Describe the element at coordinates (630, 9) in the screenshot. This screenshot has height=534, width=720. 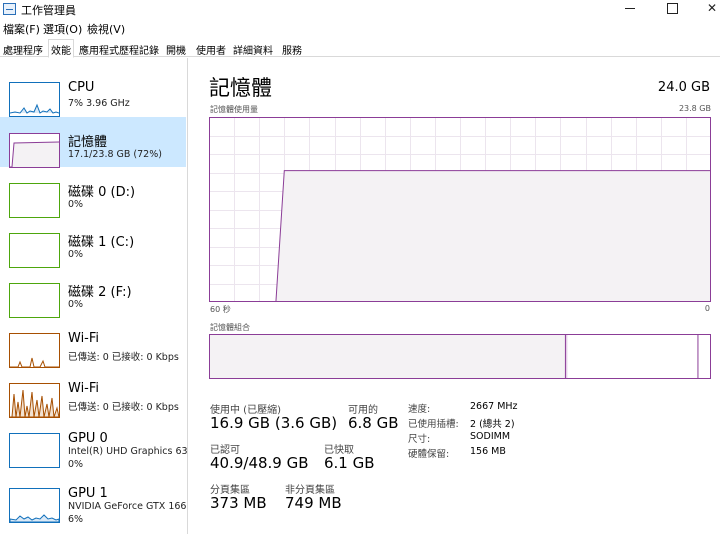
I see `minimize-button` at that location.